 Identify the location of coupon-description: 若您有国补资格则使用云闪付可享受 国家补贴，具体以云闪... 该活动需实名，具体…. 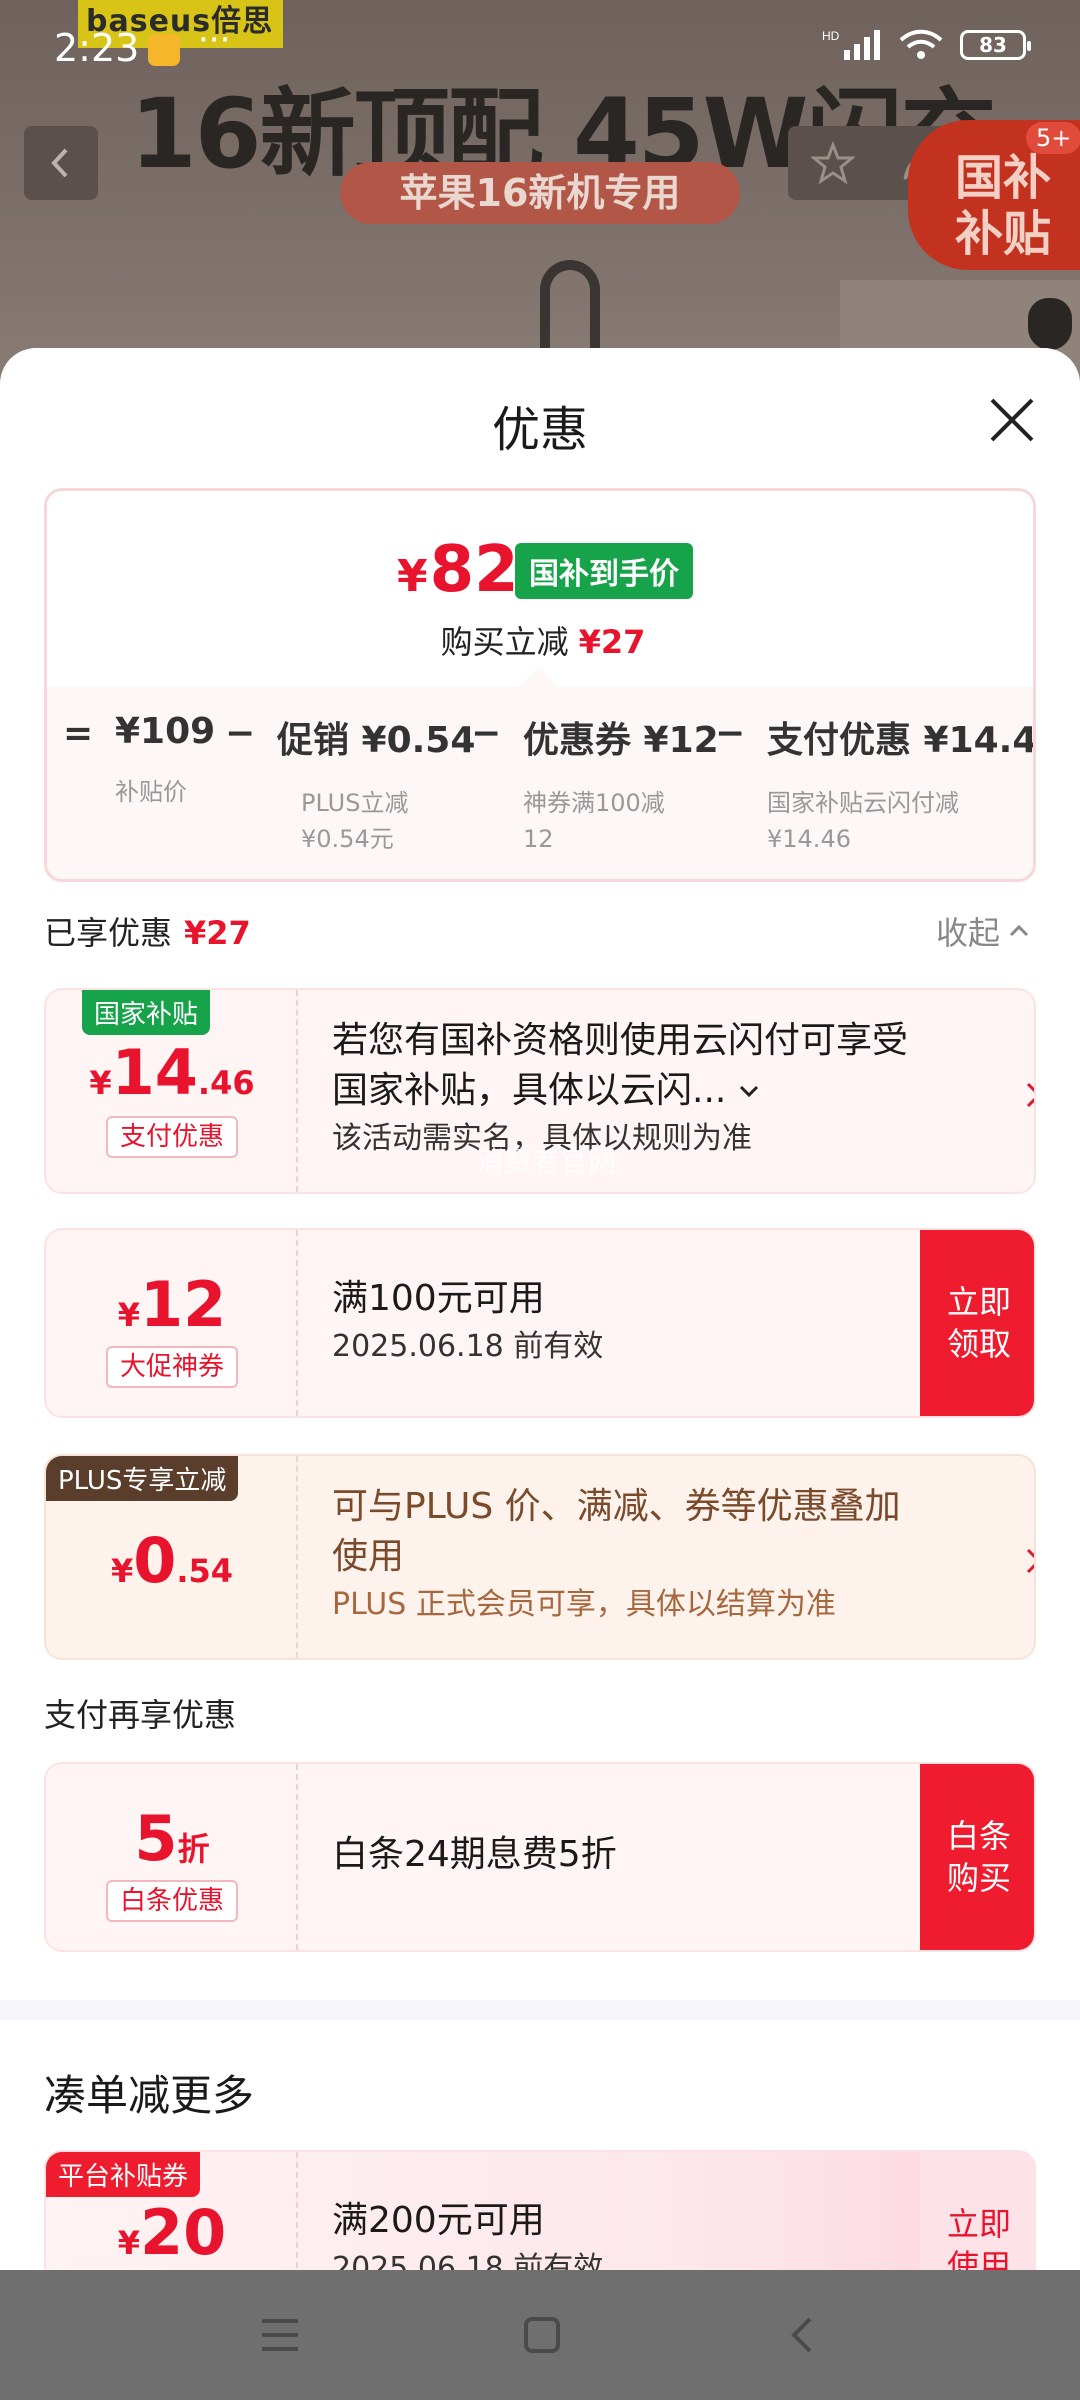
(620, 1088).